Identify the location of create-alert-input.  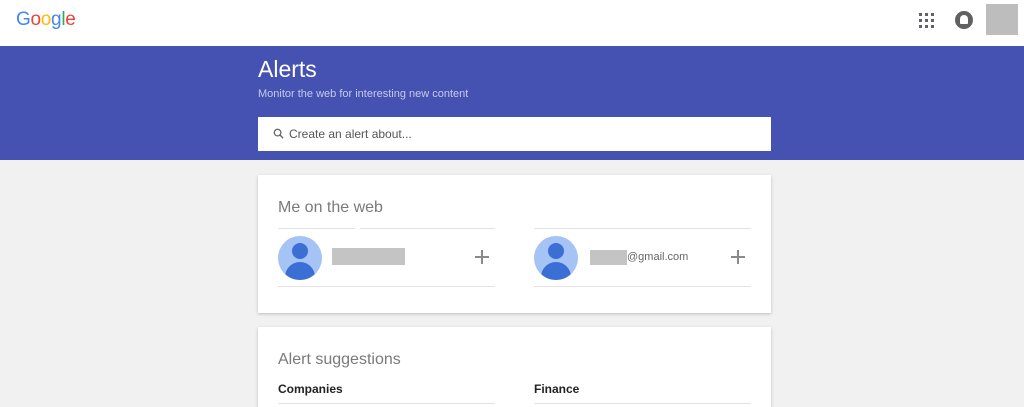
(524, 134).